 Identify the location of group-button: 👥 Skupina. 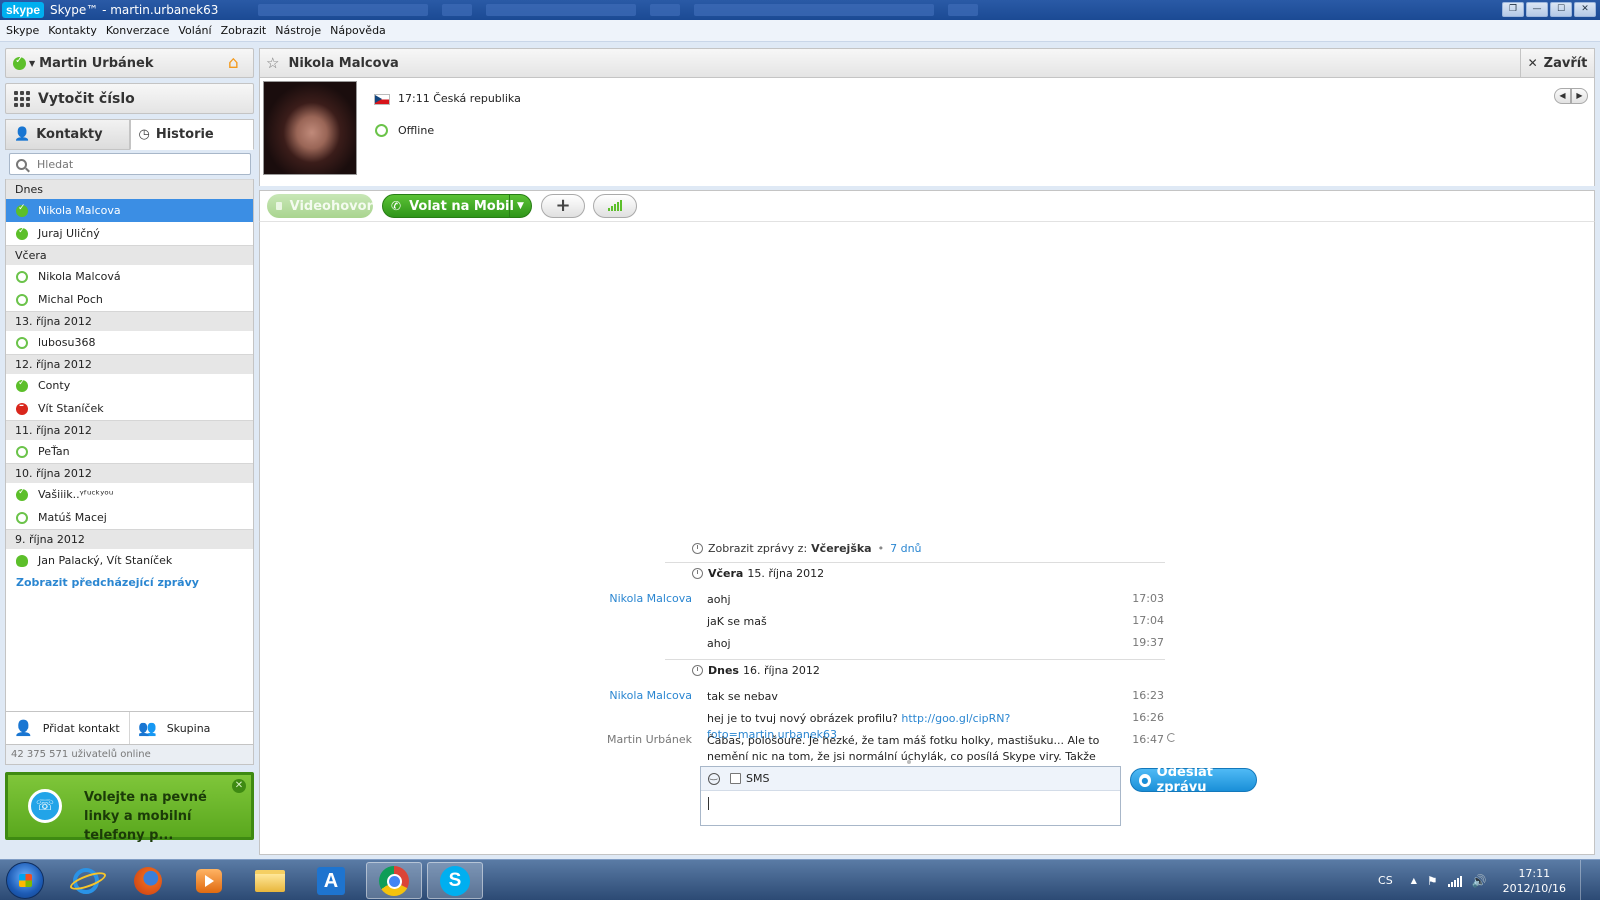
(191, 728).